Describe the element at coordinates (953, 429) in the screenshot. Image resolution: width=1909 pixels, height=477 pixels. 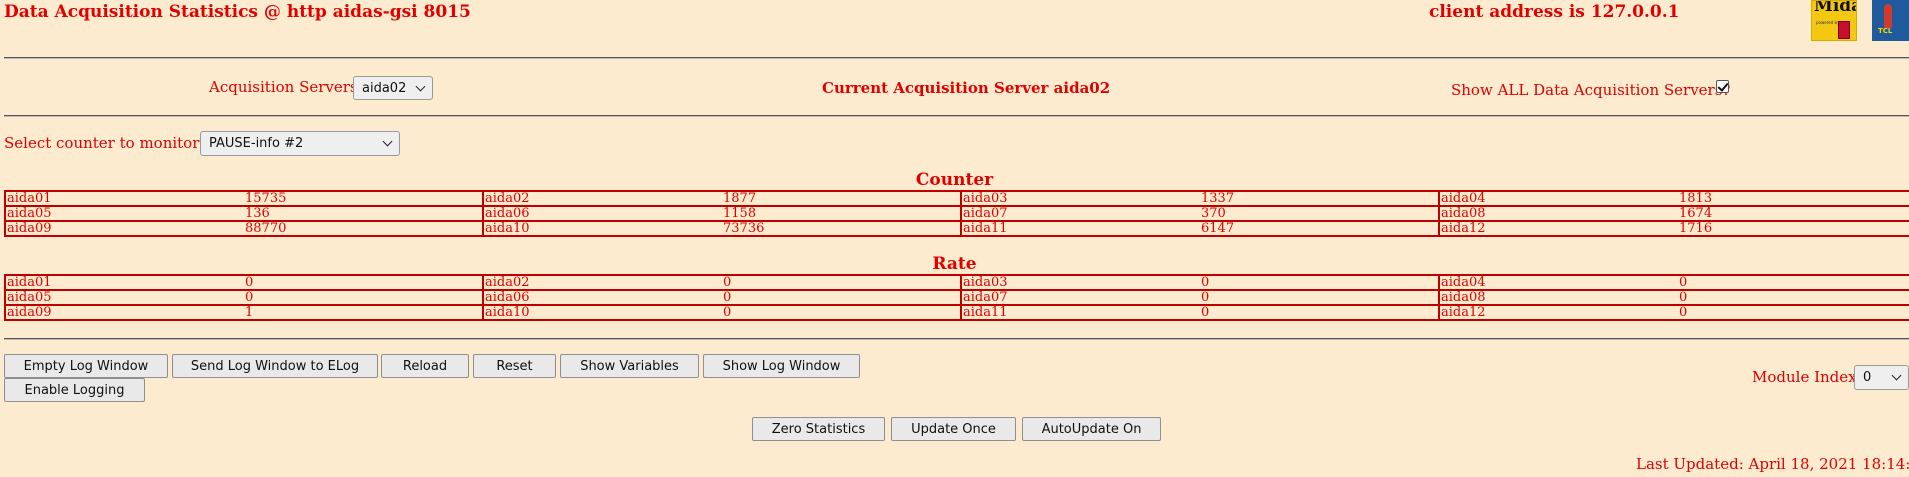
I see `update-once-button: Update Once` at that location.